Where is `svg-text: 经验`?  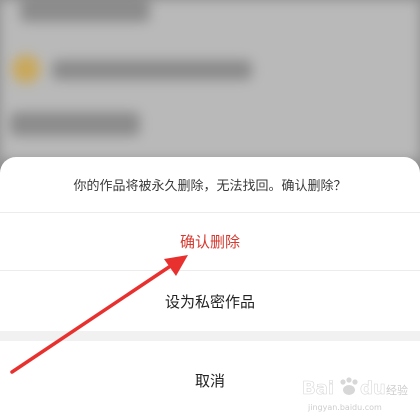
svg-text: 经验 is located at coordinates (397, 390).